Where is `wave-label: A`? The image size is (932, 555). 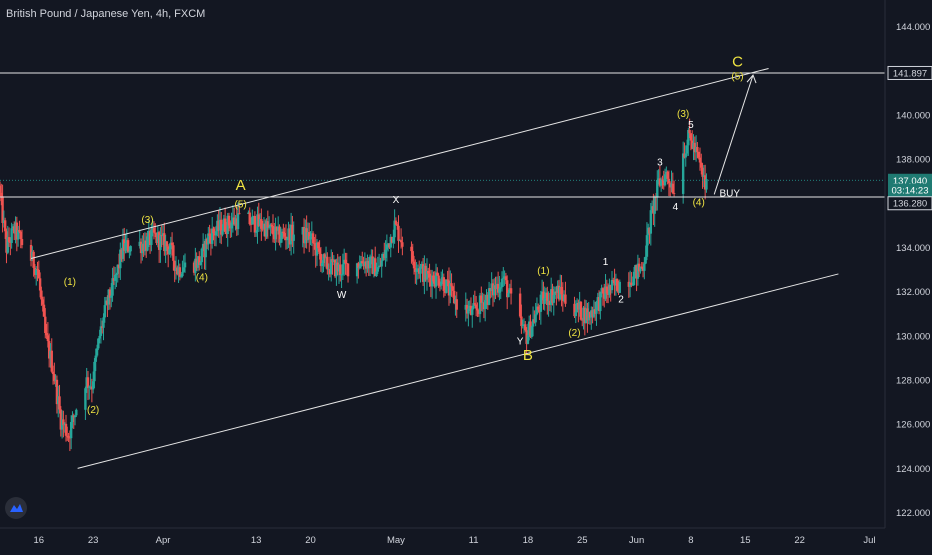 wave-label: A is located at coordinates (241, 185).